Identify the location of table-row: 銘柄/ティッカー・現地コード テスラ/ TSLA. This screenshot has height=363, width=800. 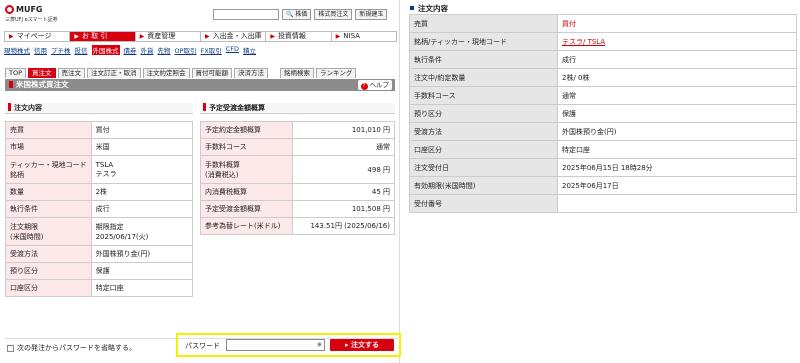
(603, 41).